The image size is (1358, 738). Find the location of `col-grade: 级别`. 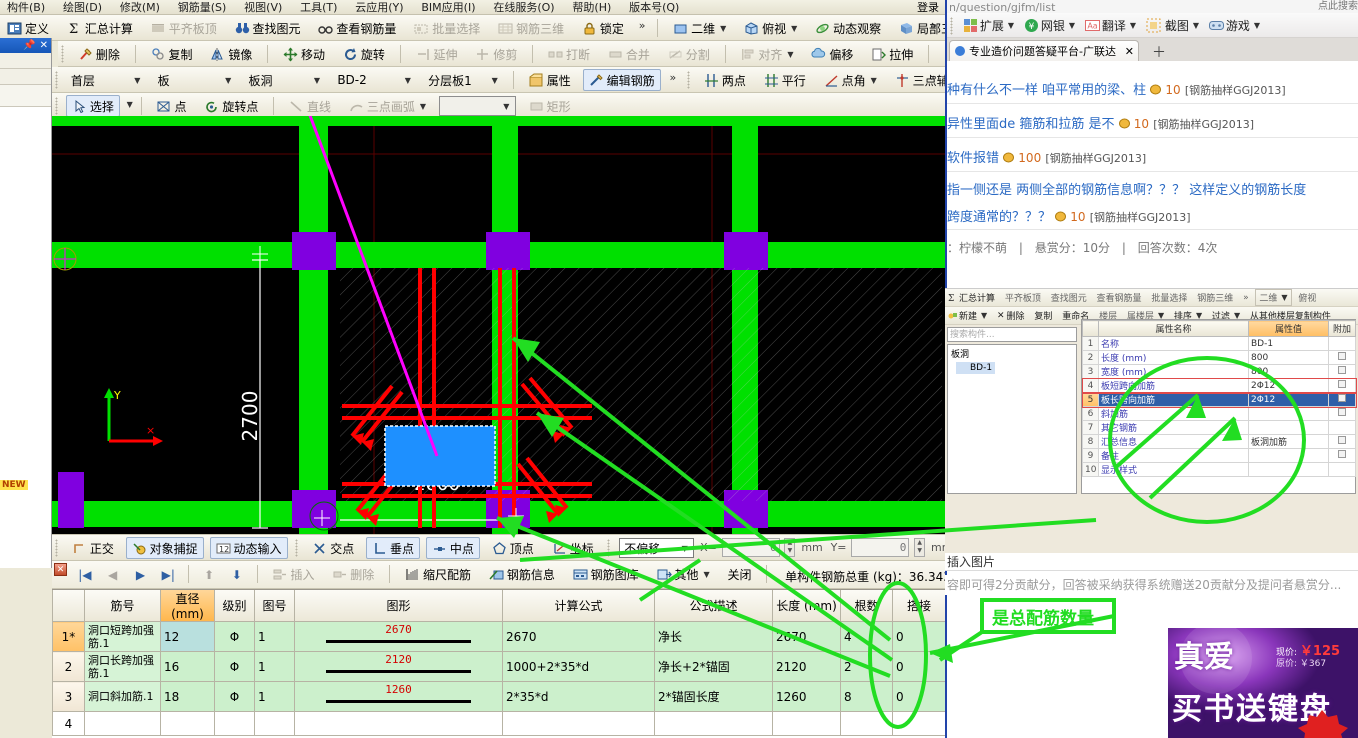

col-grade: 级别 is located at coordinates (234, 606).